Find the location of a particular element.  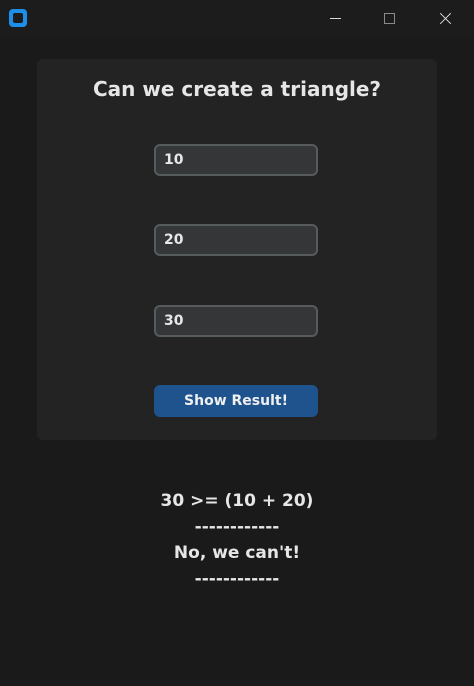

close-icon is located at coordinates (445, 18).